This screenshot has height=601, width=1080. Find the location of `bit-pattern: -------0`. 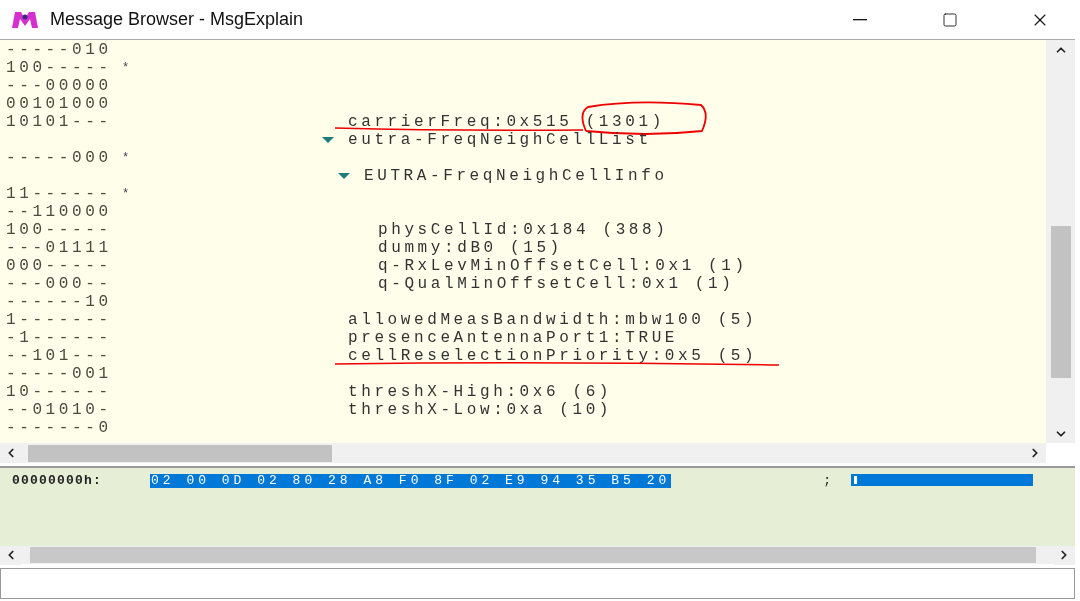

bit-pattern: -------0 is located at coordinates (59, 428).